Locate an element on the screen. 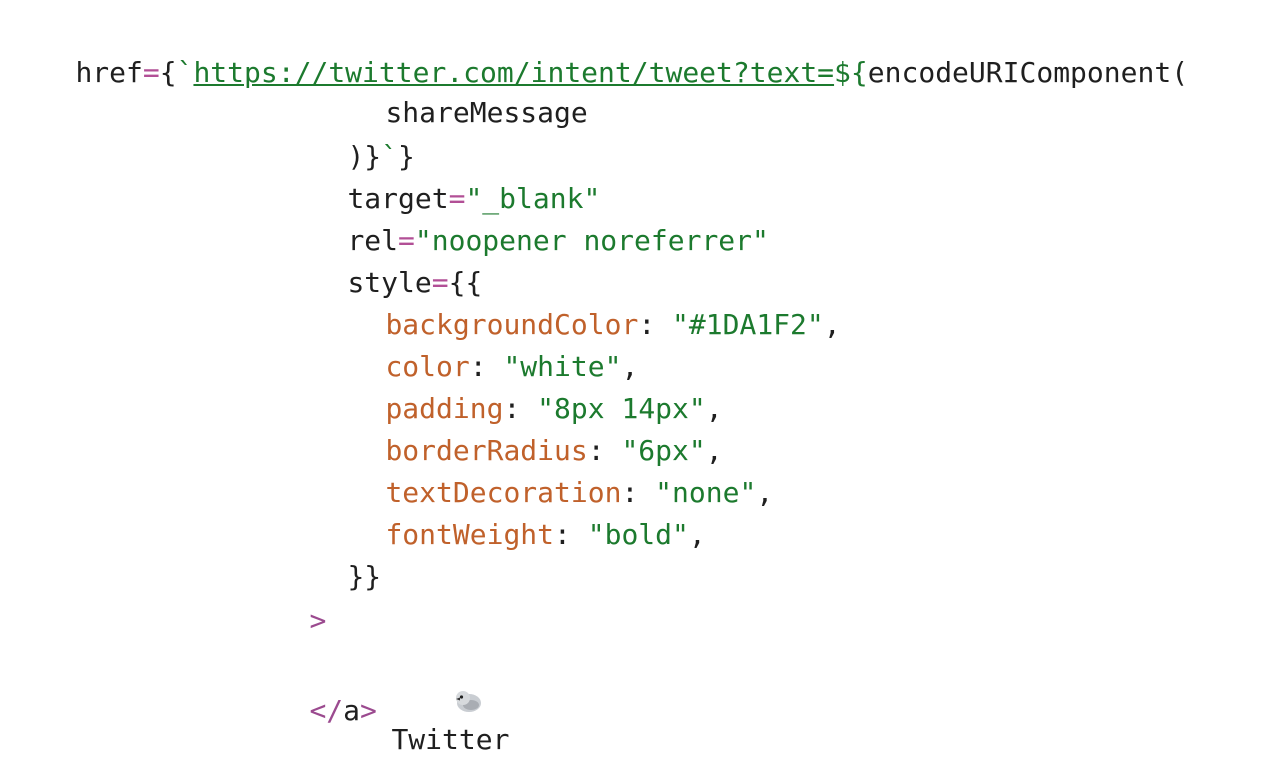 This screenshot has width=1281, height=782. code-token: ${ is located at coordinates (851, 72).